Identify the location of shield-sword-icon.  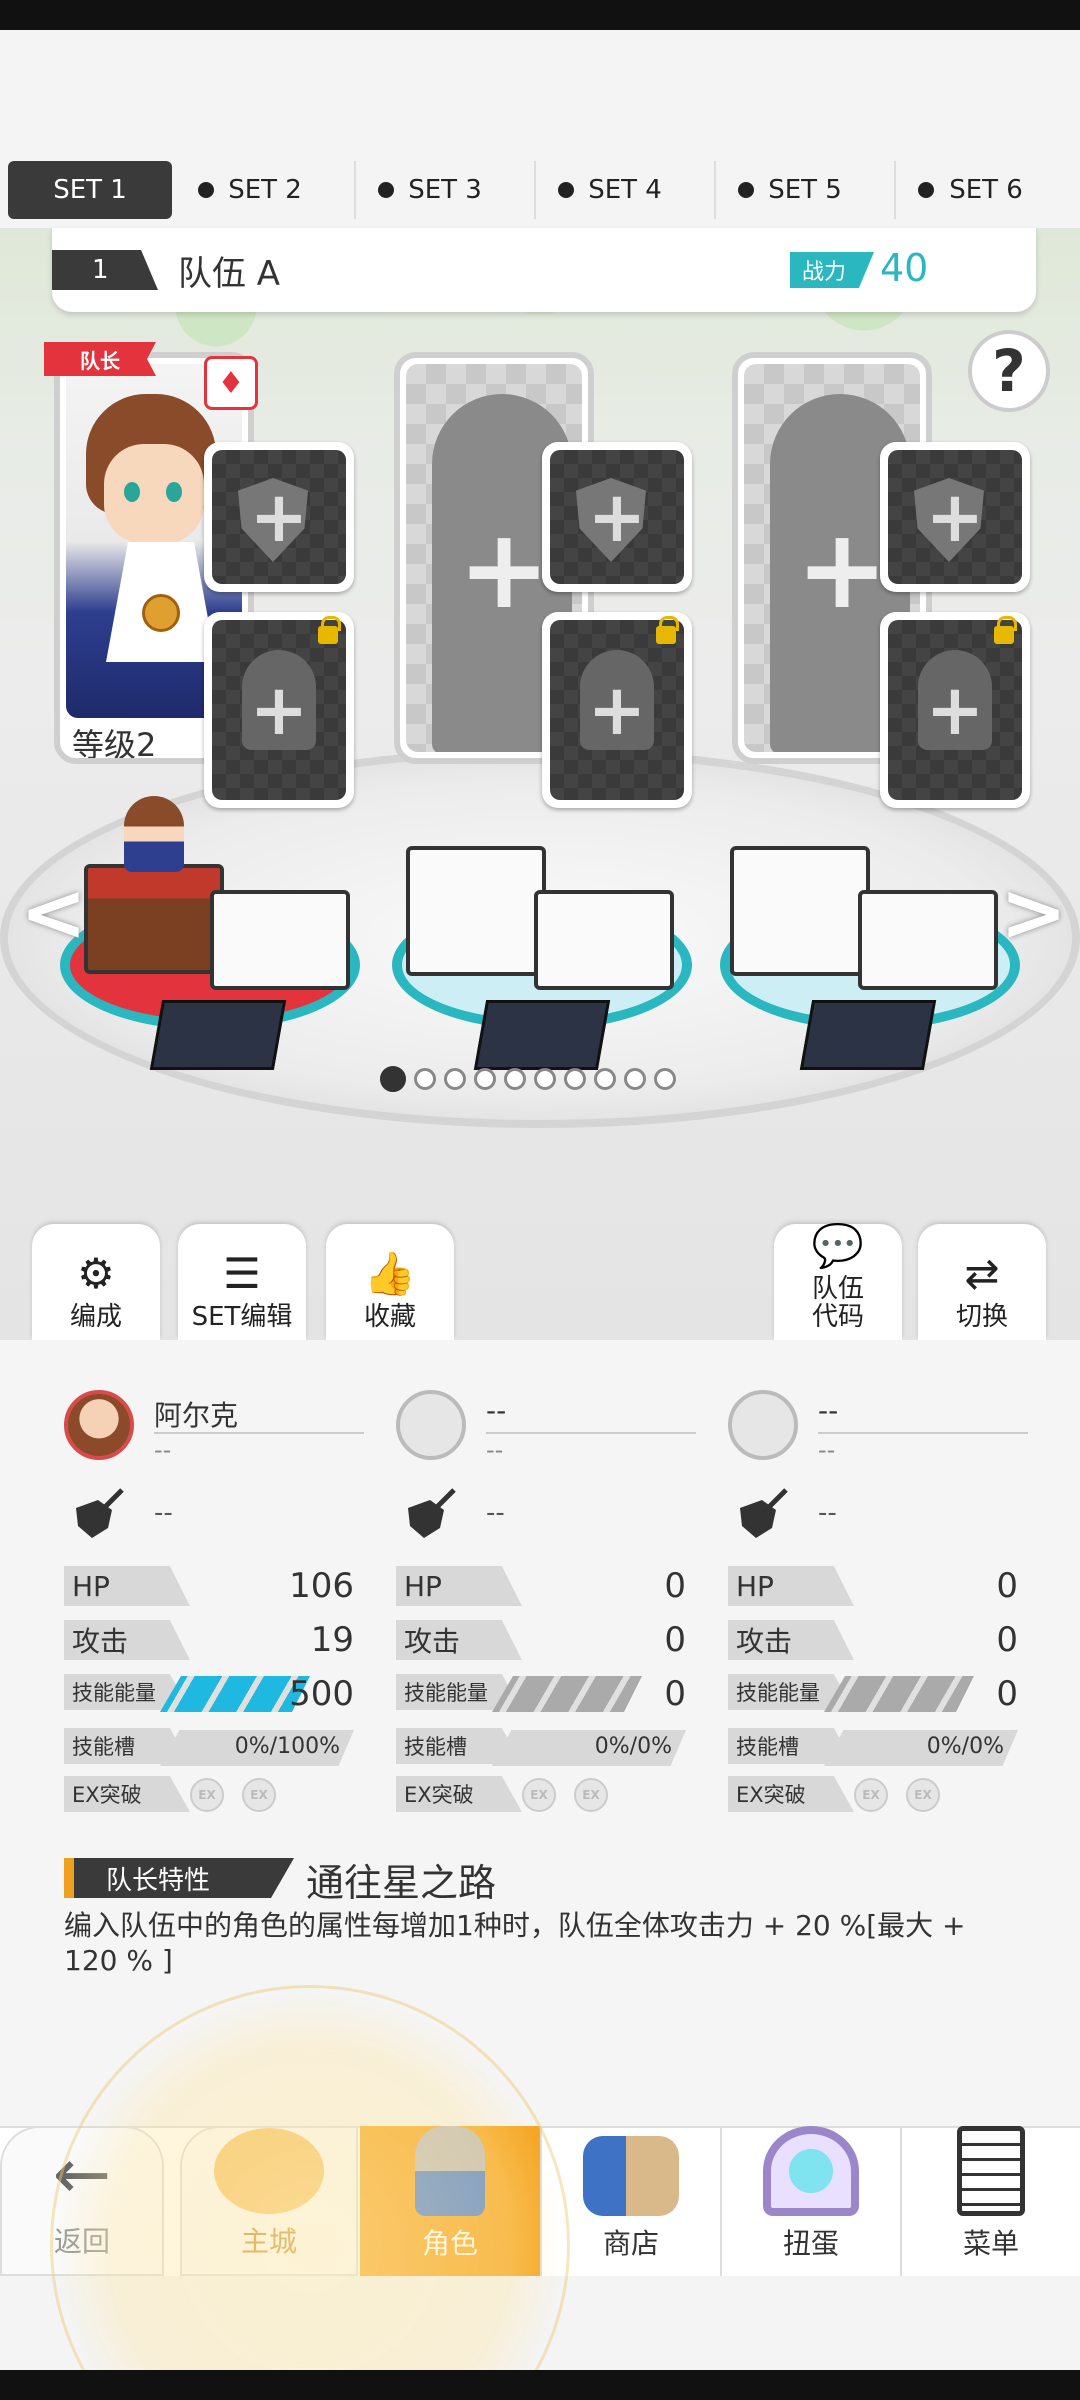
(100, 1513).